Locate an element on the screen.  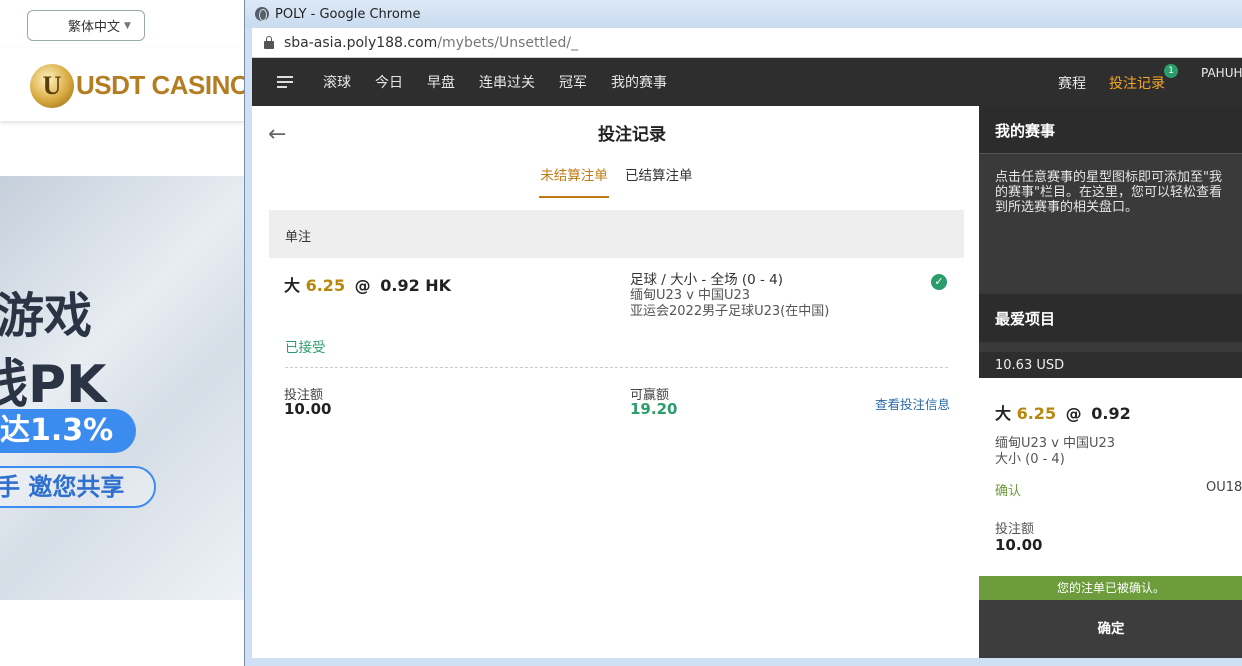
url-host: sba-asia.poly188.com is located at coordinates (361, 42).